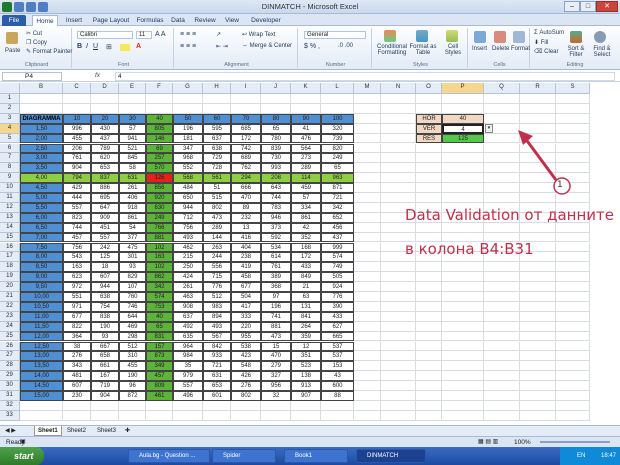  Describe the element at coordinates (310, 441) in the screenshot. I see `status-bar: Ready ▣ ▦ ▤ ▥ 100%` at that location.